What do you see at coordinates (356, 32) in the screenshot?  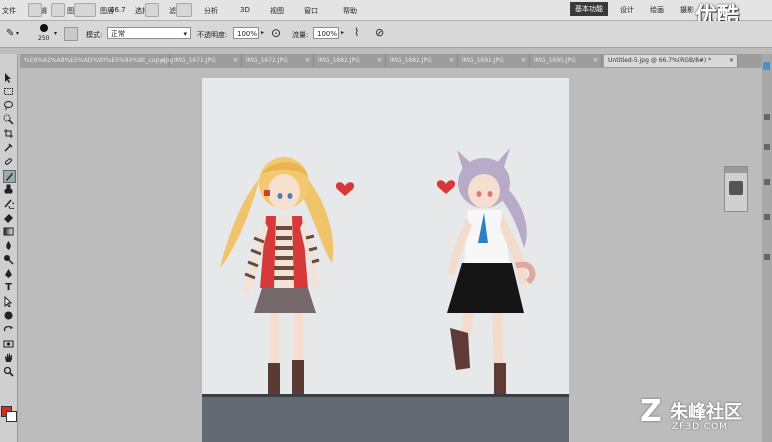 I see `airbrush-icon: ⌇` at bounding box center [356, 32].